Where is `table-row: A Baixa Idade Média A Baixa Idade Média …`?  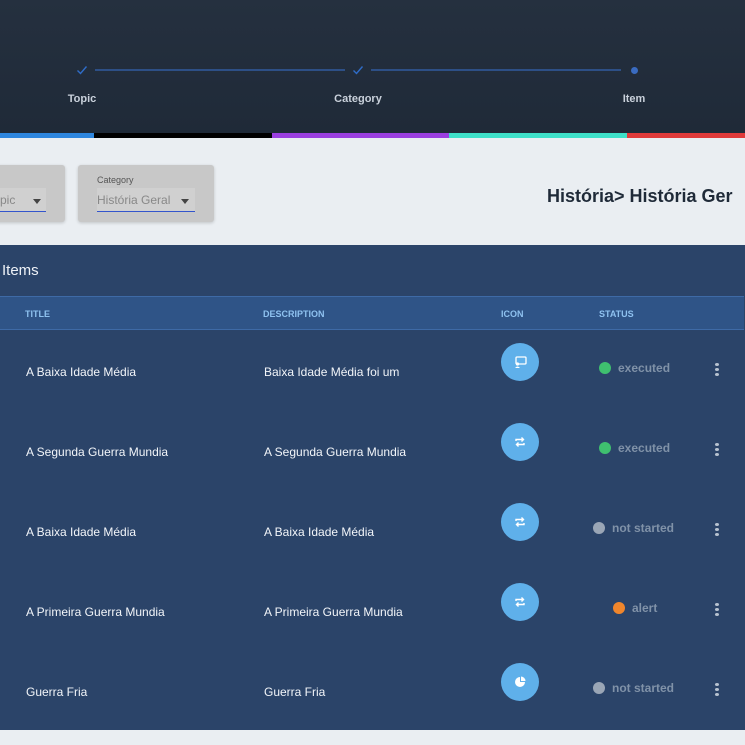 table-row: A Baixa Idade Média A Baixa Idade Média … is located at coordinates (372, 531).